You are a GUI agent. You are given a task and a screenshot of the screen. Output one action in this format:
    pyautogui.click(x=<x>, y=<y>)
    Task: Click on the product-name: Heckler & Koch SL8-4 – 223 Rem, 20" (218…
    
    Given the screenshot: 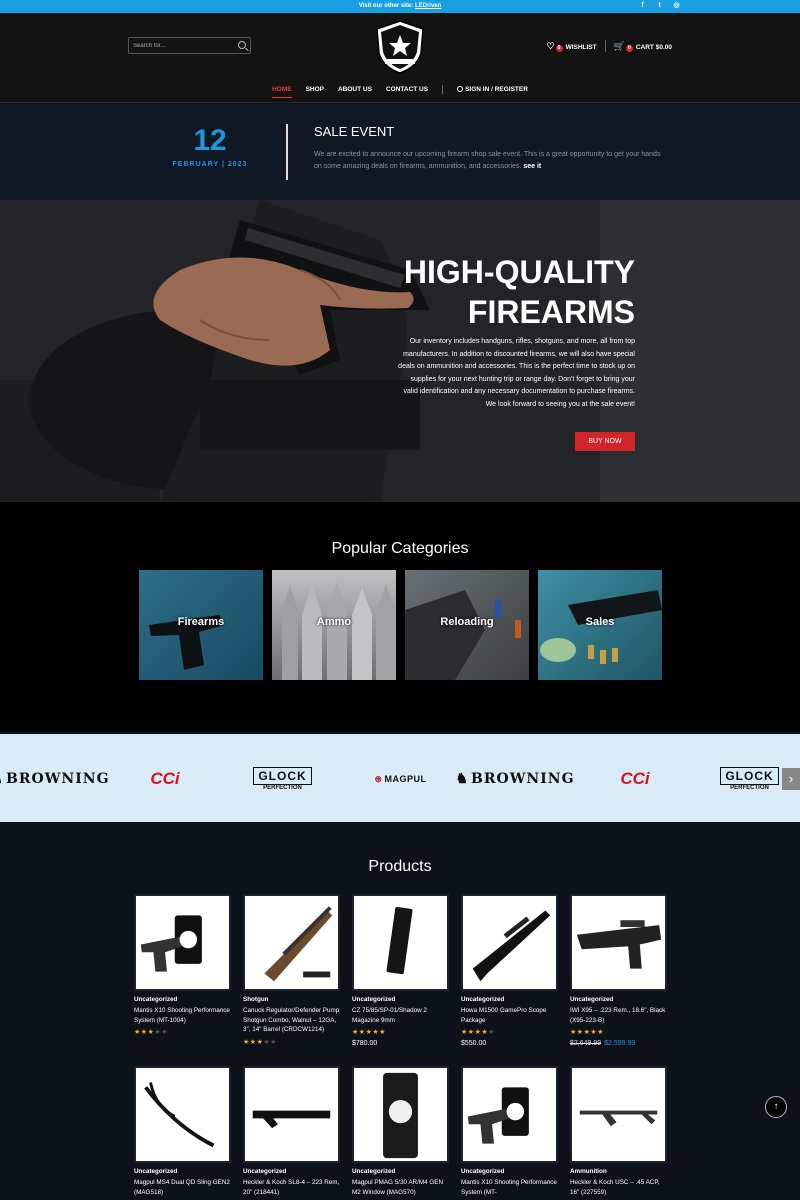 What is the action you would take?
    pyautogui.click(x=291, y=1187)
    